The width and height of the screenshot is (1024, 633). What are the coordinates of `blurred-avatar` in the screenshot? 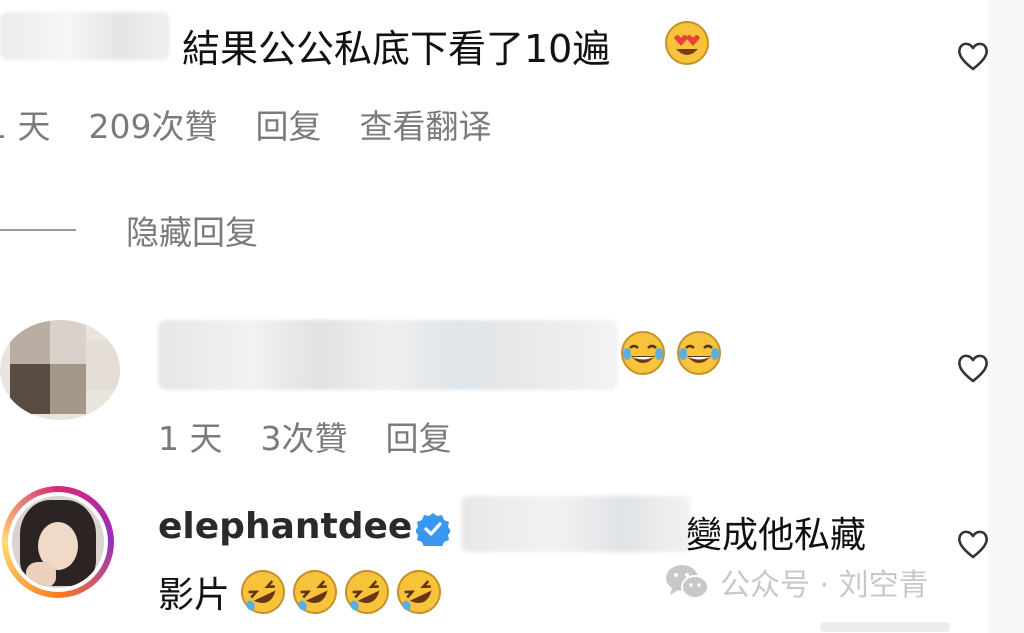 It's located at (60, 370).